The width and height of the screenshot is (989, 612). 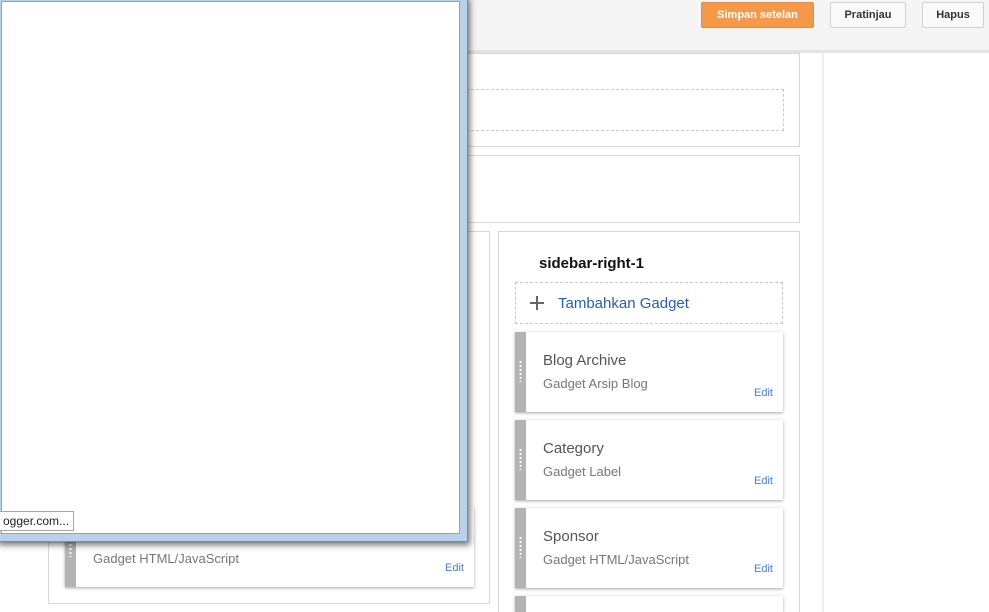 I want to click on gadget-subtitle: Gadget Label, so click(x=582, y=471).